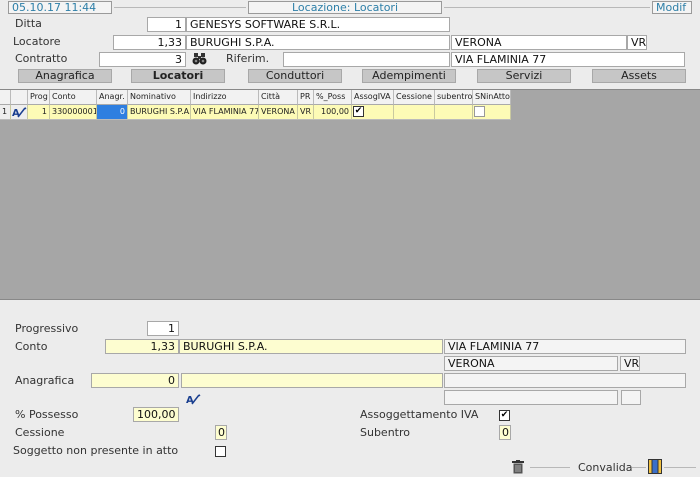  What do you see at coordinates (373, 97) in the screenshot?
I see `grid-header-assogiva: AssogIVA` at bounding box center [373, 97].